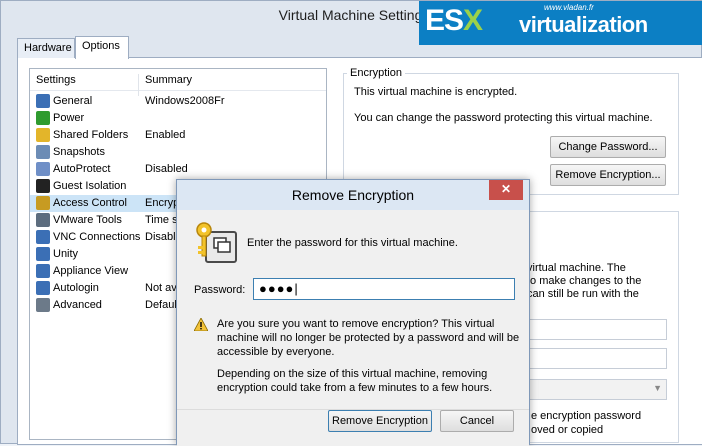  I want to click on settings-item-label: Unity, so click(66, 254).